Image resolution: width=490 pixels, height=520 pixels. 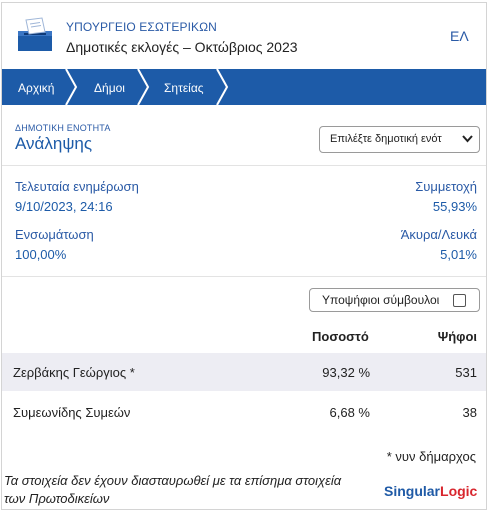 I want to click on unit-select-value: Επιλέξτε δημοτική ενότ, so click(x=386, y=139).